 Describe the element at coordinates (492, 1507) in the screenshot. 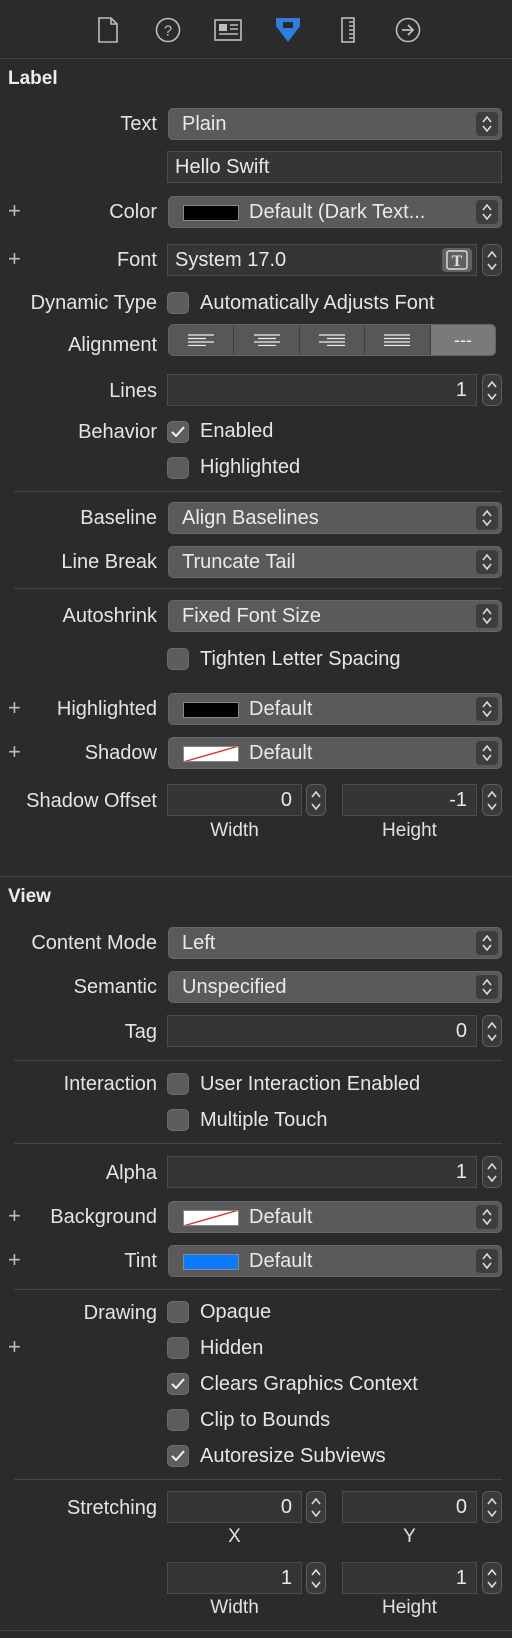

I see `stretching-y-stepper` at that location.